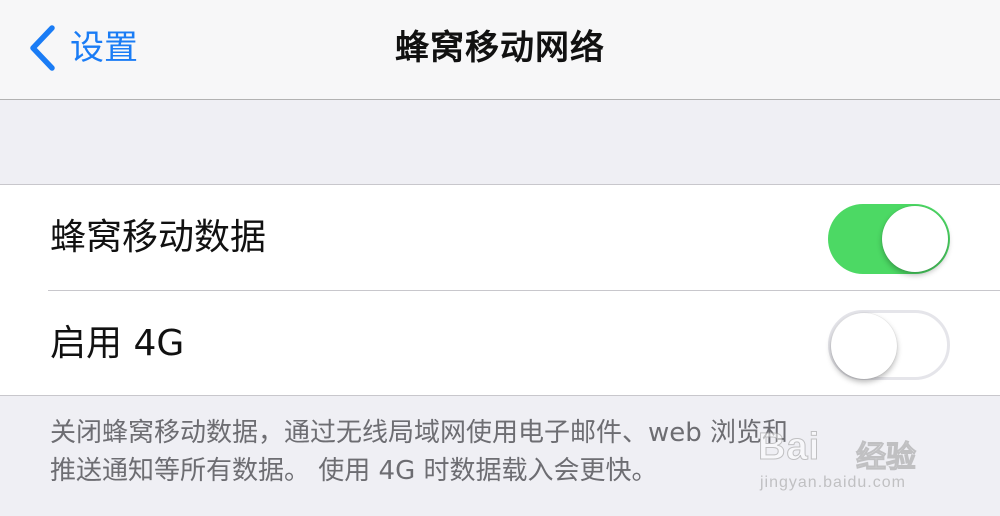 The image size is (1000, 516). What do you see at coordinates (158, 237) in the screenshot?
I see `cellular-data-label: 蜂窝移动数据` at bounding box center [158, 237].